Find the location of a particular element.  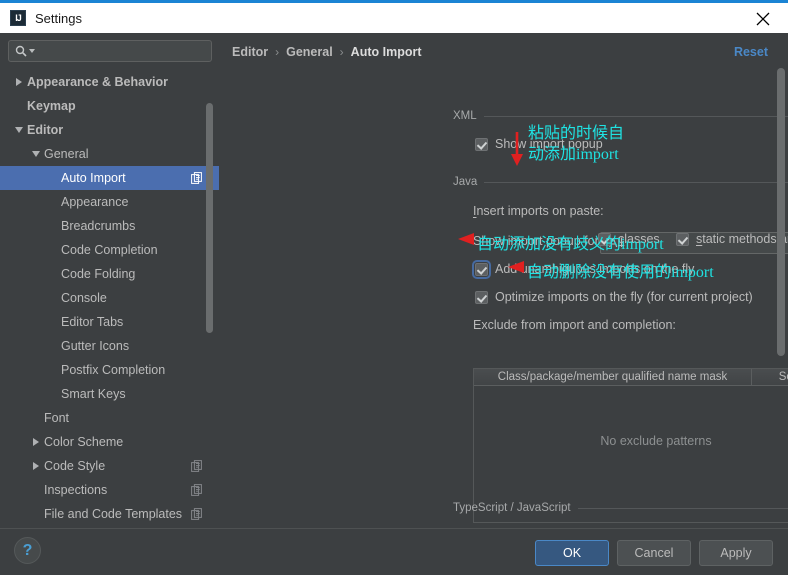

checkbox-show-import-popup: Show import popup is located at coordinates (539, 144).